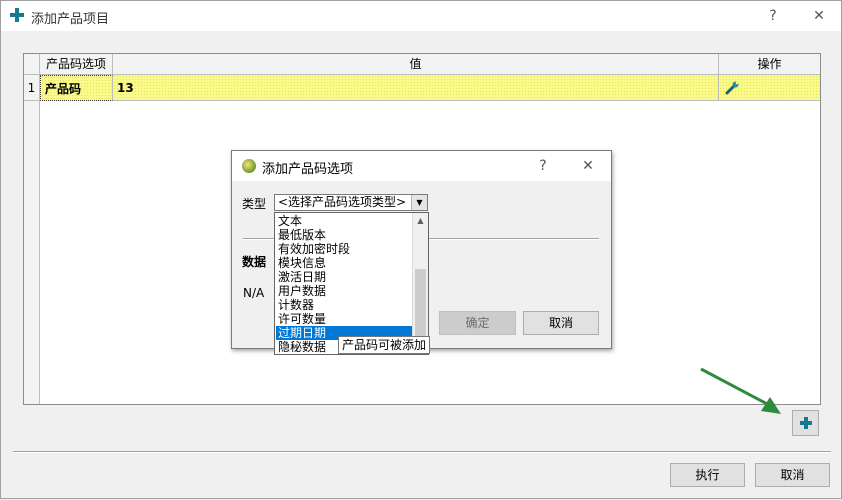  Describe the element at coordinates (416, 88) in the screenshot. I see `value-cell: 13` at that location.